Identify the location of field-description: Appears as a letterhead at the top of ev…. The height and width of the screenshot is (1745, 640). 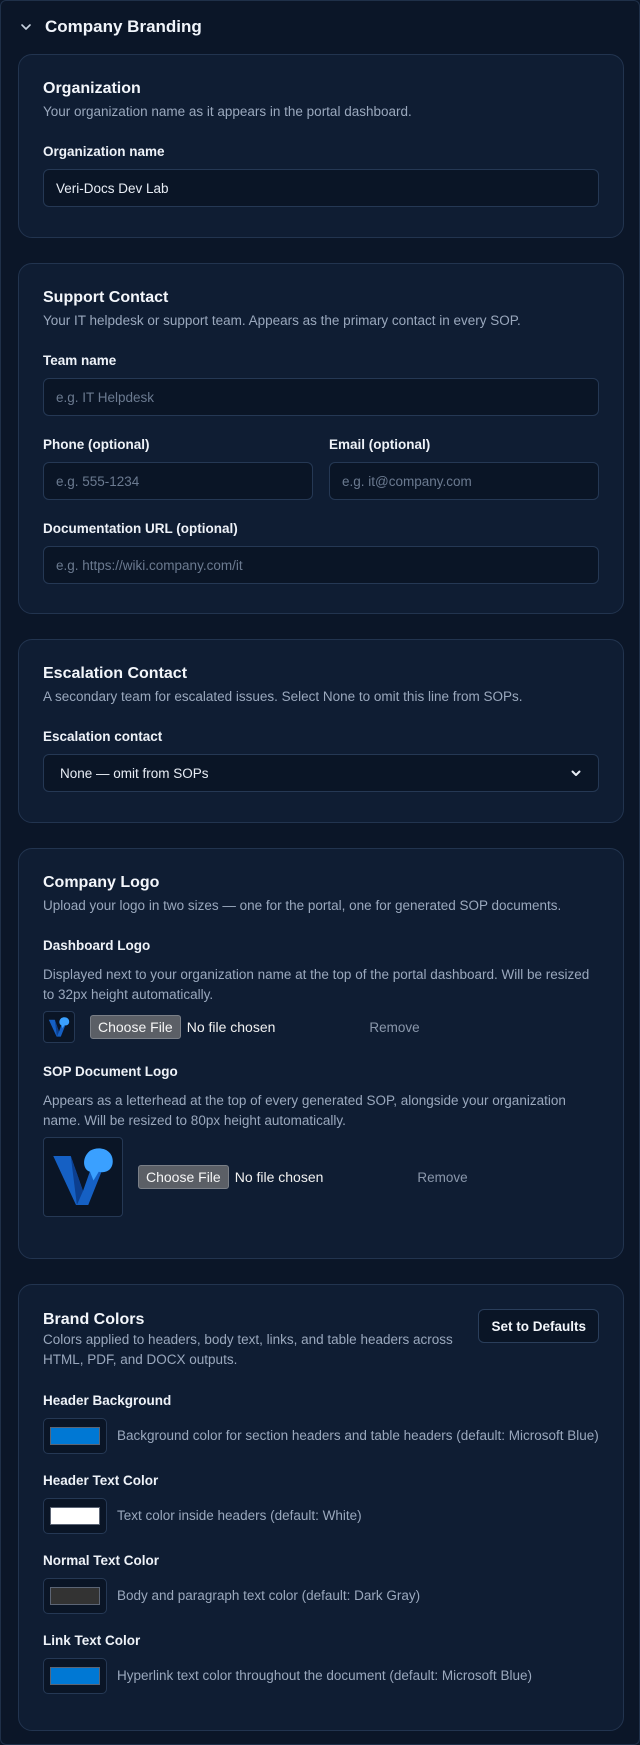
(304, 1110).